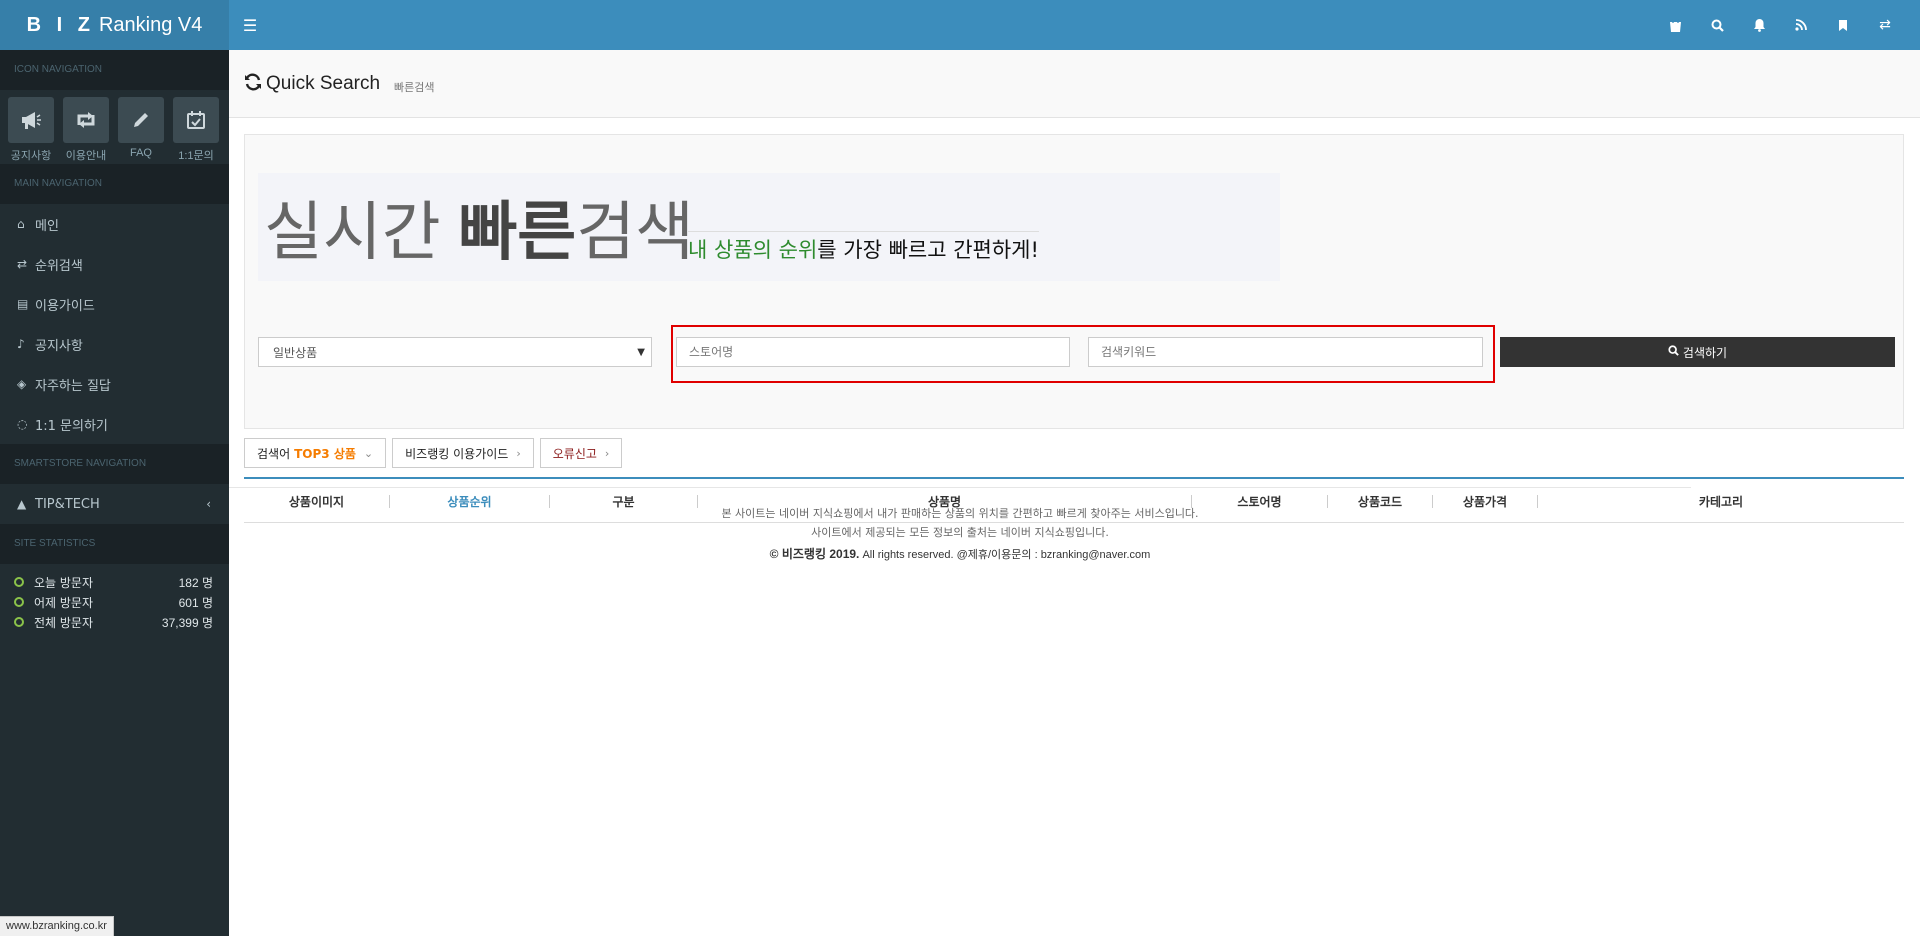  Describe the element at coordinates (71, 426) in the screenshot. I see `sidebar-item-label: 1:1 문의하기` at that location.